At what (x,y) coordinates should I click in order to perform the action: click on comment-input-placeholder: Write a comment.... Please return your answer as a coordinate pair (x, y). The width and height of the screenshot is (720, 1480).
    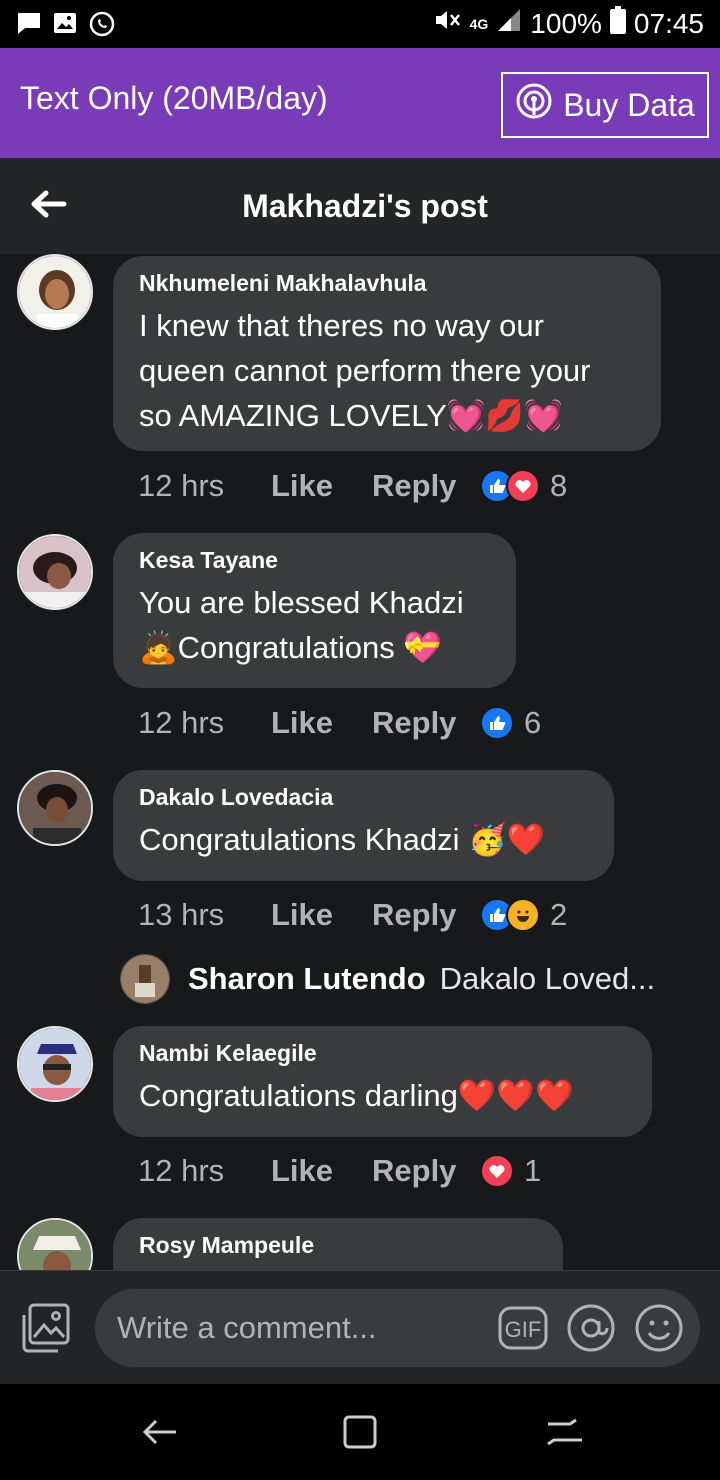
    Looking at the image, I should click on (247, 1327).